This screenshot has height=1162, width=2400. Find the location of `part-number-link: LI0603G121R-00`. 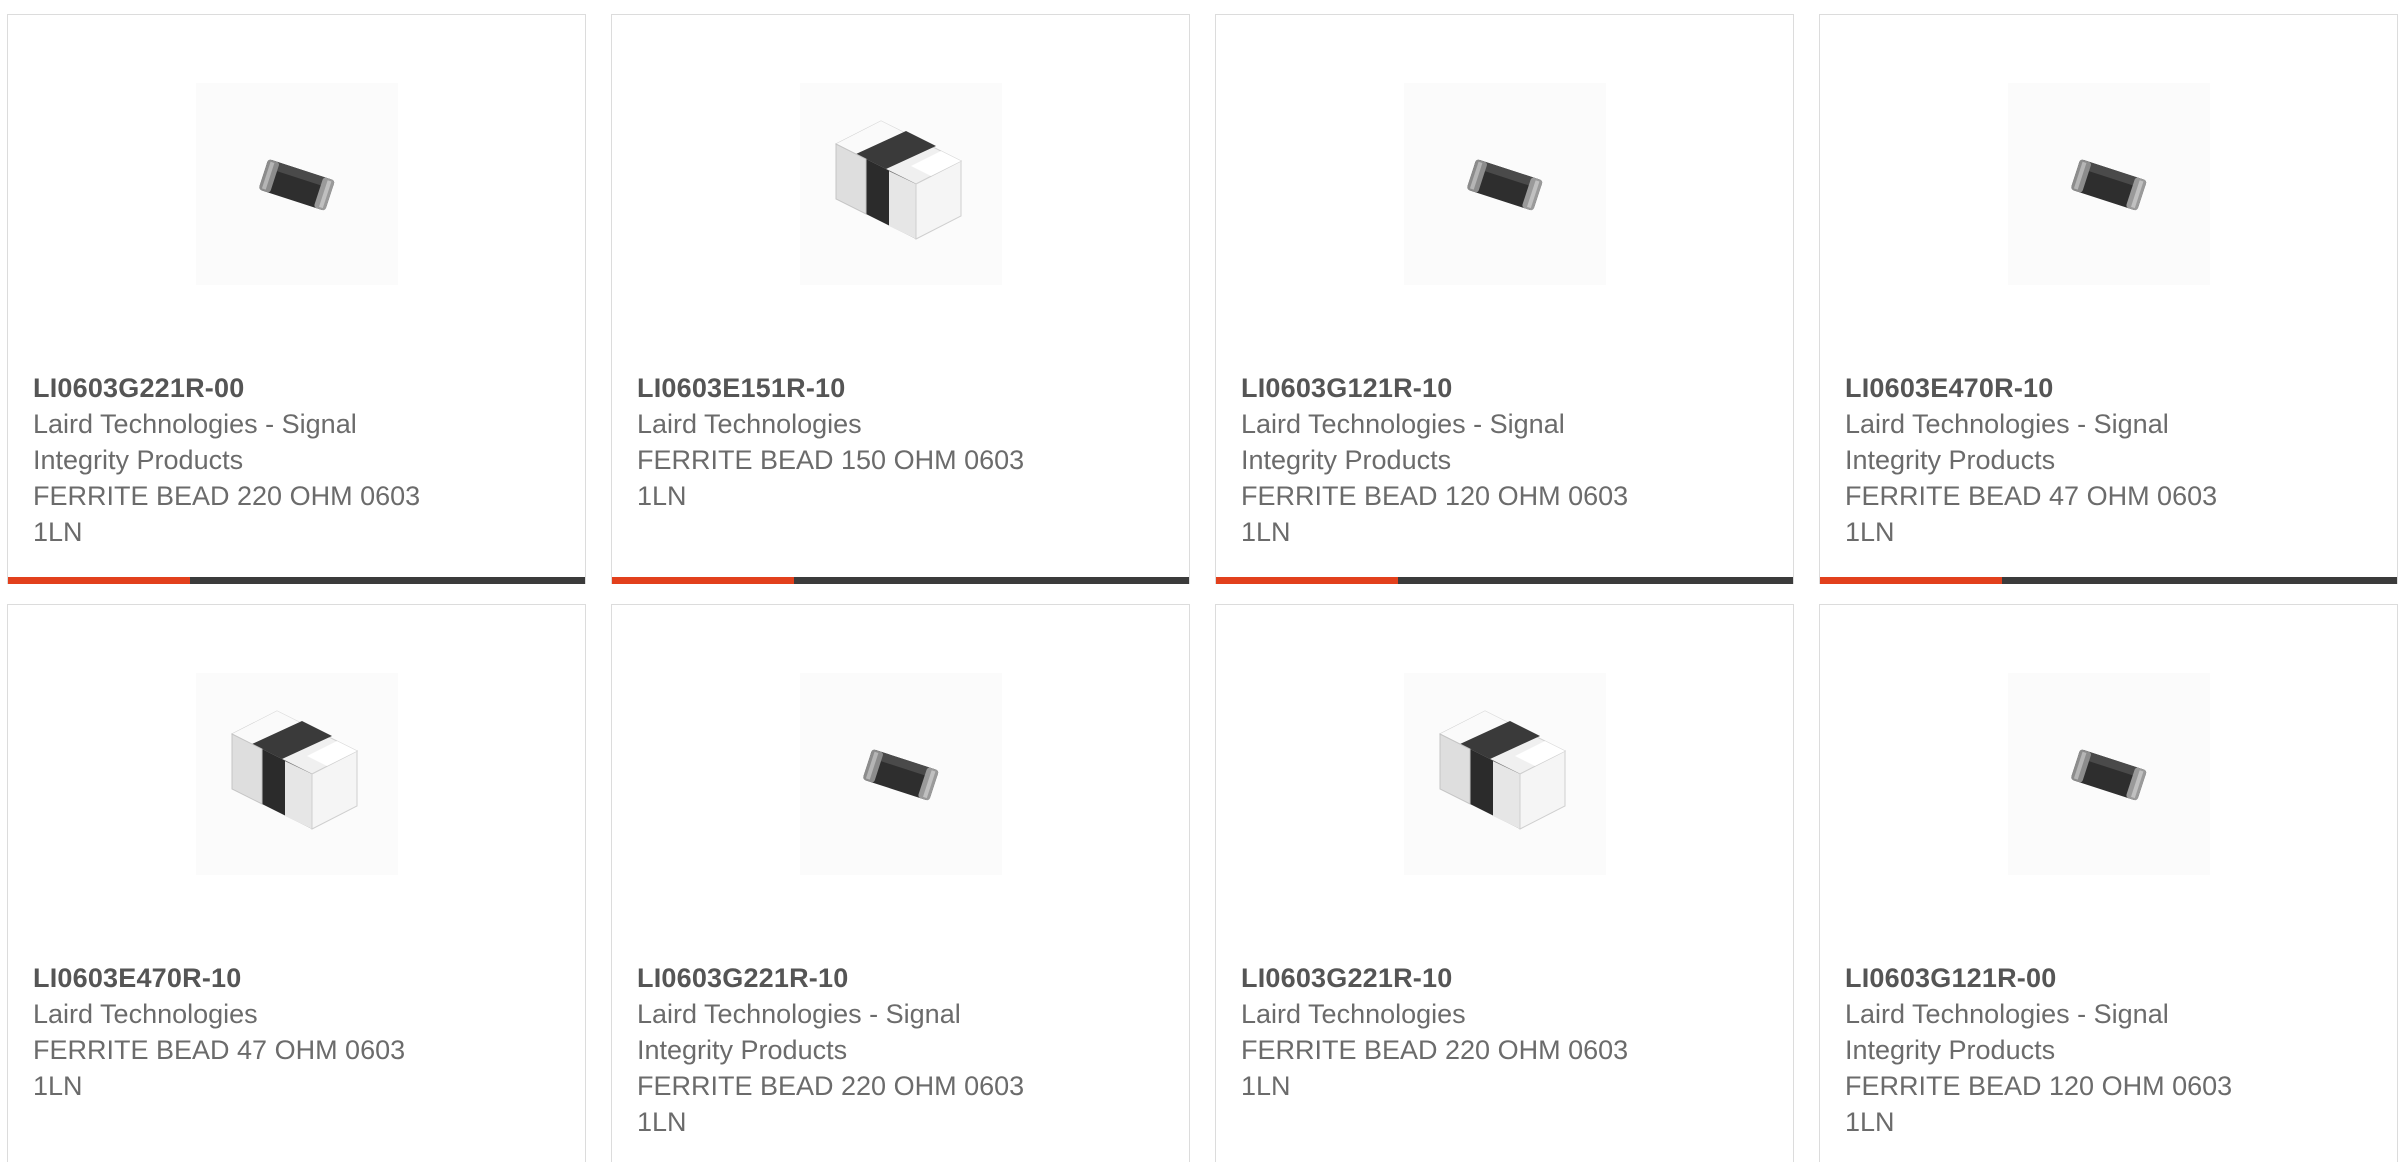

part-number-link: LI0603G121R-00 is located at coordinates (2111, 978).